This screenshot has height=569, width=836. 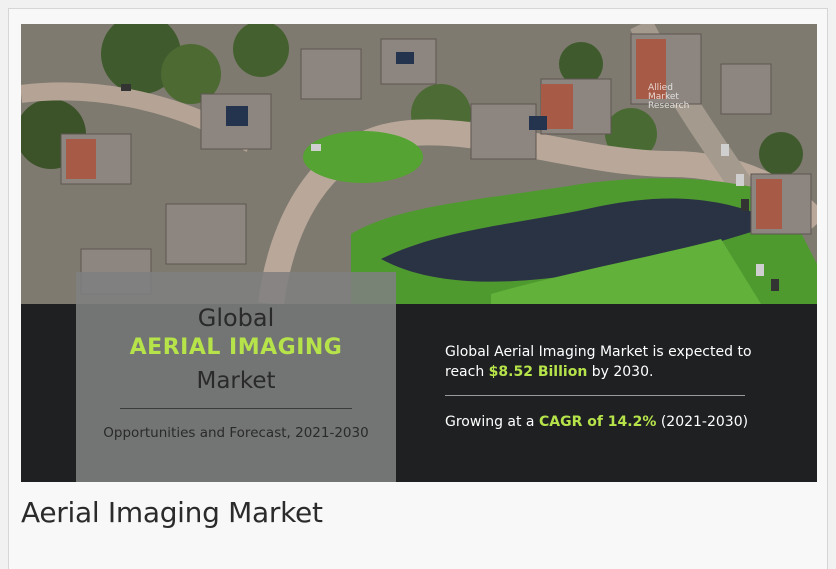 I want to click on market-size-suffix: by 2030., so click(x=620, y=372).